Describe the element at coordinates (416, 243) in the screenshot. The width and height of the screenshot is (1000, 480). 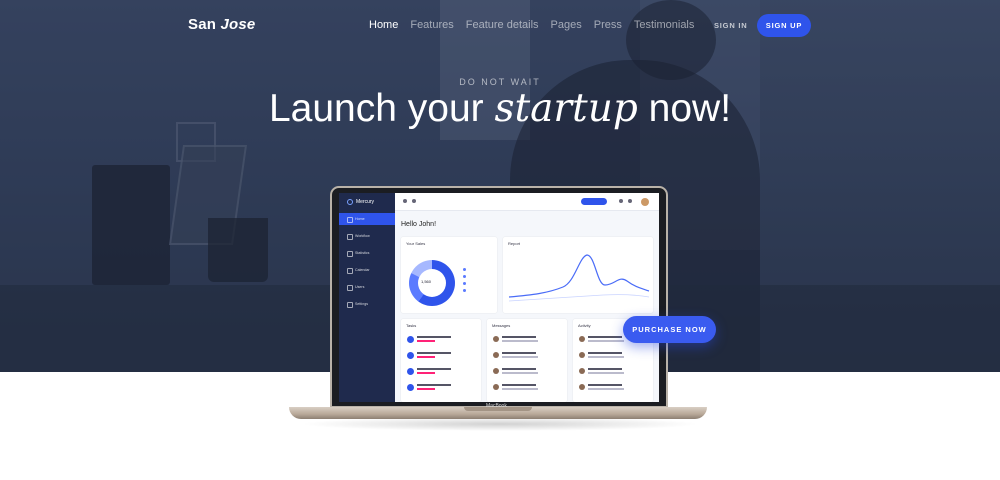
I see `card-title: Your Sales` at that location.